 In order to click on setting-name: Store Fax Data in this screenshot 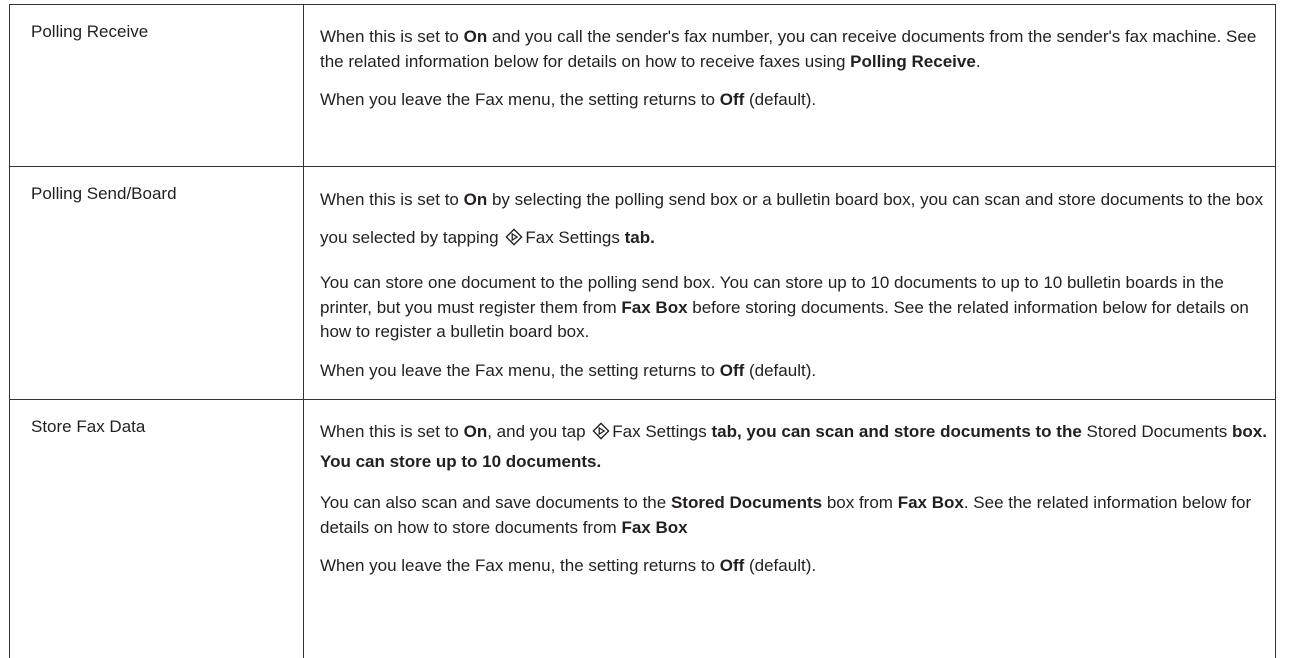, I will do `click(157, 529)`.